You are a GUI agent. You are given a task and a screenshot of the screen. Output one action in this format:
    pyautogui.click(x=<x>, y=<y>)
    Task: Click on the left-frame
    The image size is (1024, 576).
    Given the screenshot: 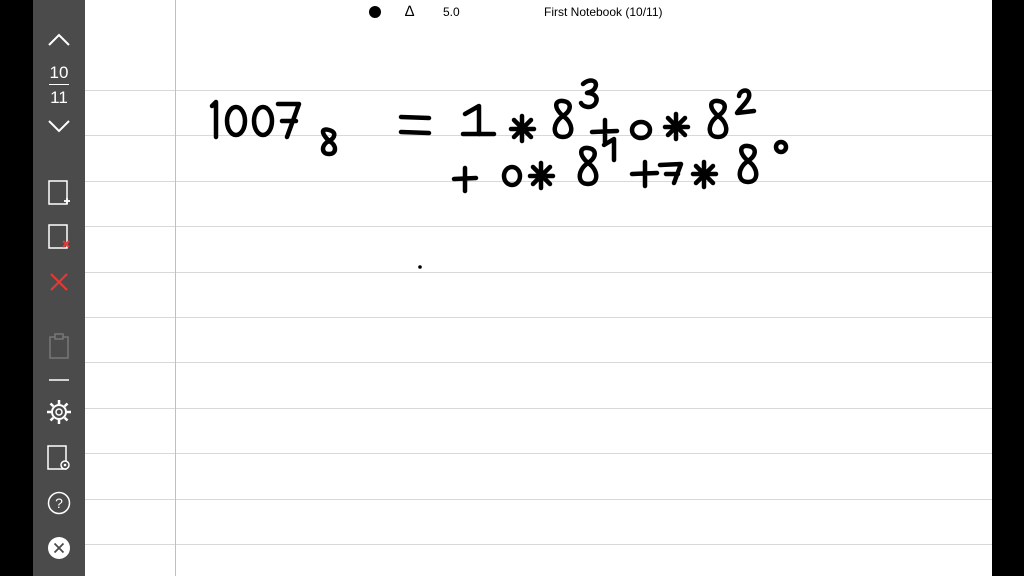 What is the action you would take?
    pyautogui.click(x=16, y=288)
    